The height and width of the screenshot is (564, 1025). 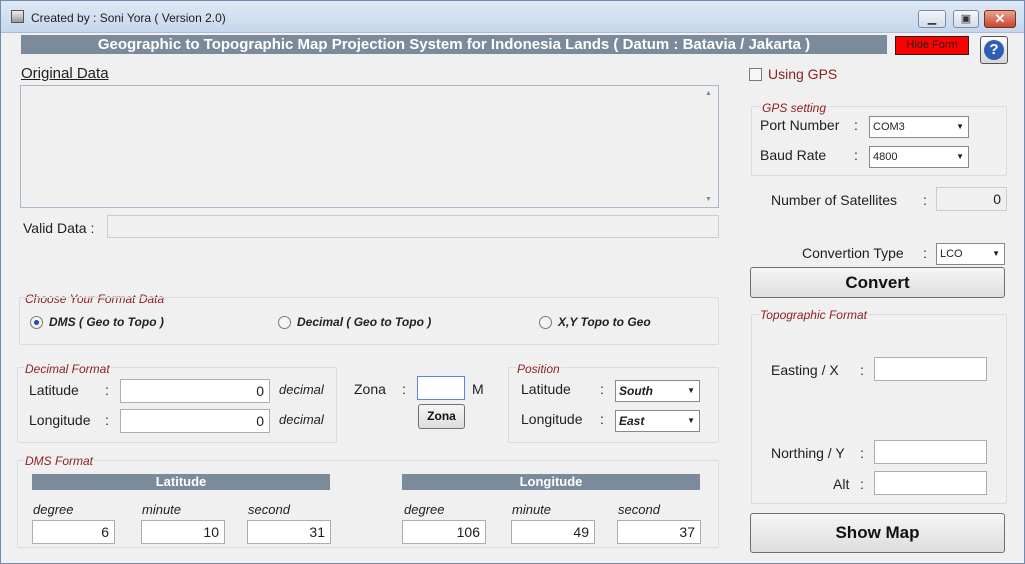 What do you see at coordinates (369, 146) in the screenshot?
I see `original-data-textarea: ▲ ▼` at bounding box center [369, 146].